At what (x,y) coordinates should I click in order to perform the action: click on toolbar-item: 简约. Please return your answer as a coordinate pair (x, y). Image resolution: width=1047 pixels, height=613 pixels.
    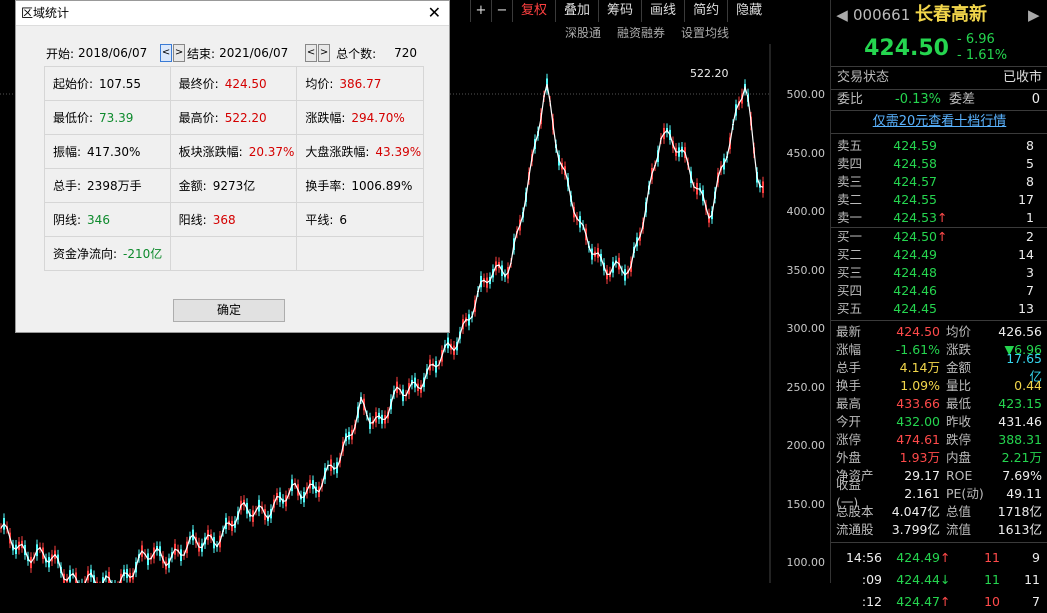
    Looking at the image, I should click on (705, 11).